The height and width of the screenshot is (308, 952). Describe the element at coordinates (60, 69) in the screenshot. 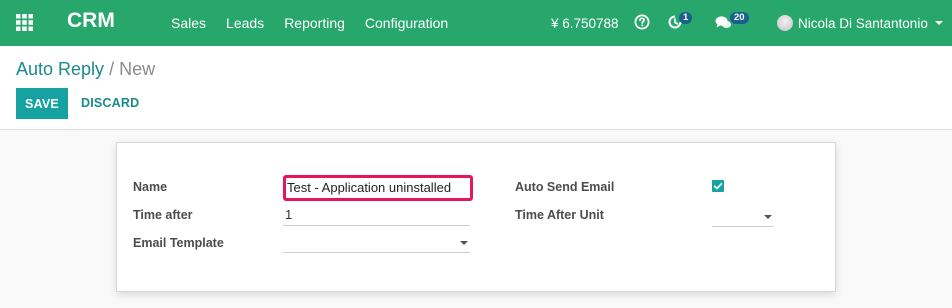

I see `breadcrumb-parent: Auto Reply` at that location.